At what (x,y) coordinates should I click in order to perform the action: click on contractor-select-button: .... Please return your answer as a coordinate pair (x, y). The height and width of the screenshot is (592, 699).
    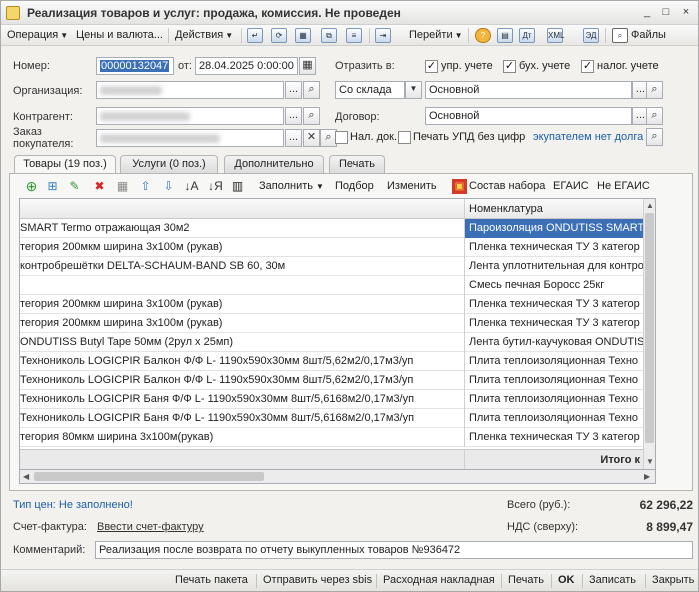
    Looking at the image, I should click on (293, 116).